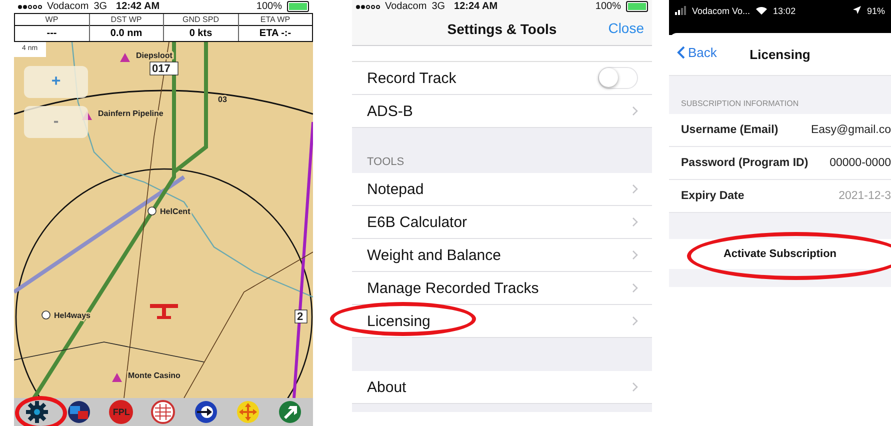 This screenshot has width=891, height=426. Describe the element at coordinates (502, 189) in the screenshot. I see `settings-row: Notepad` at that location.